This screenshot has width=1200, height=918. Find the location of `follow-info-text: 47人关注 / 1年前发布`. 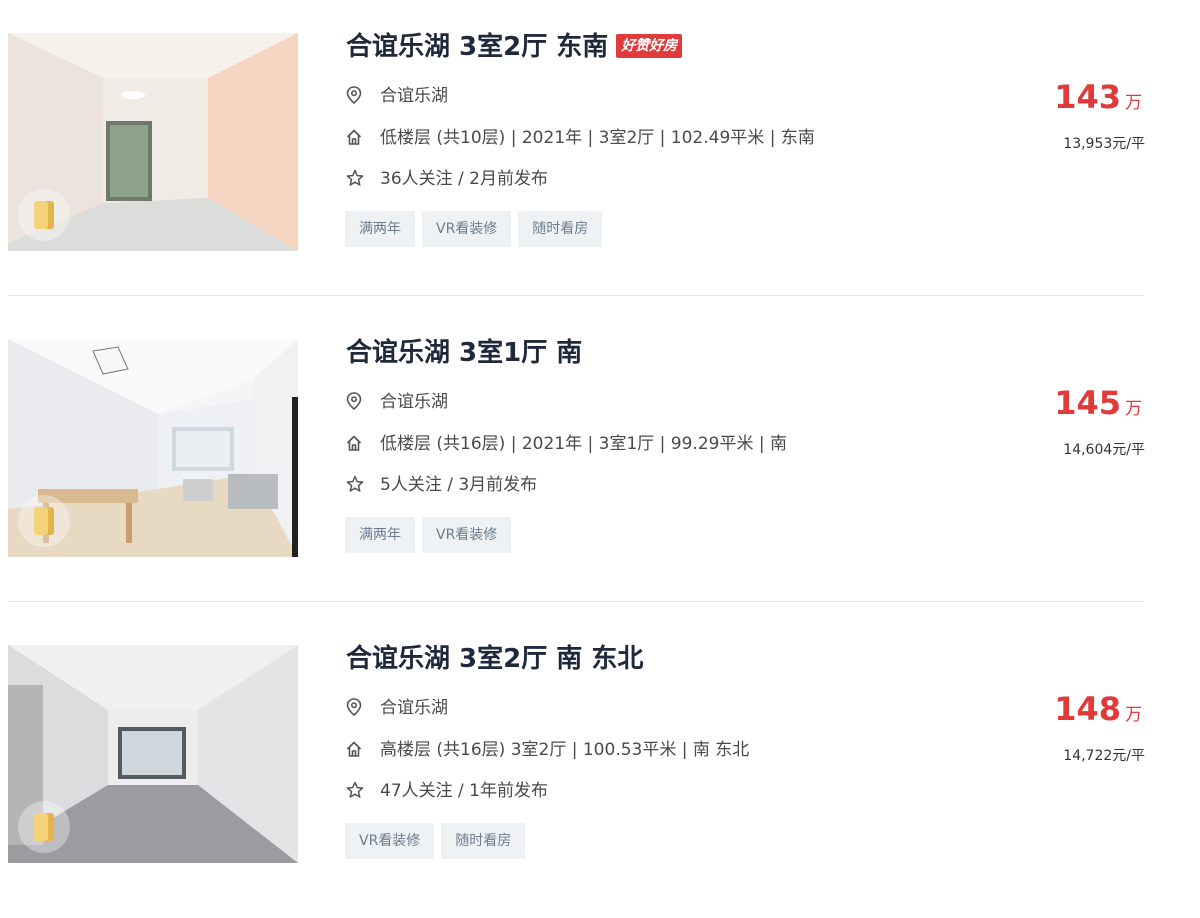

follow-info-text: 47人关注 / 1年前发布 is located at coordinates (464, 791).